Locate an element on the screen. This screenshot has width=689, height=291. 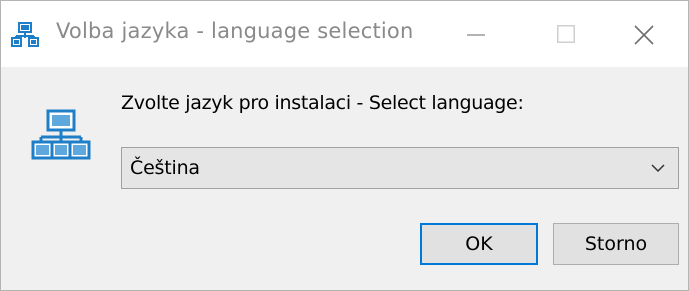
language-select: Čeština is located at coordinates (400, 168).